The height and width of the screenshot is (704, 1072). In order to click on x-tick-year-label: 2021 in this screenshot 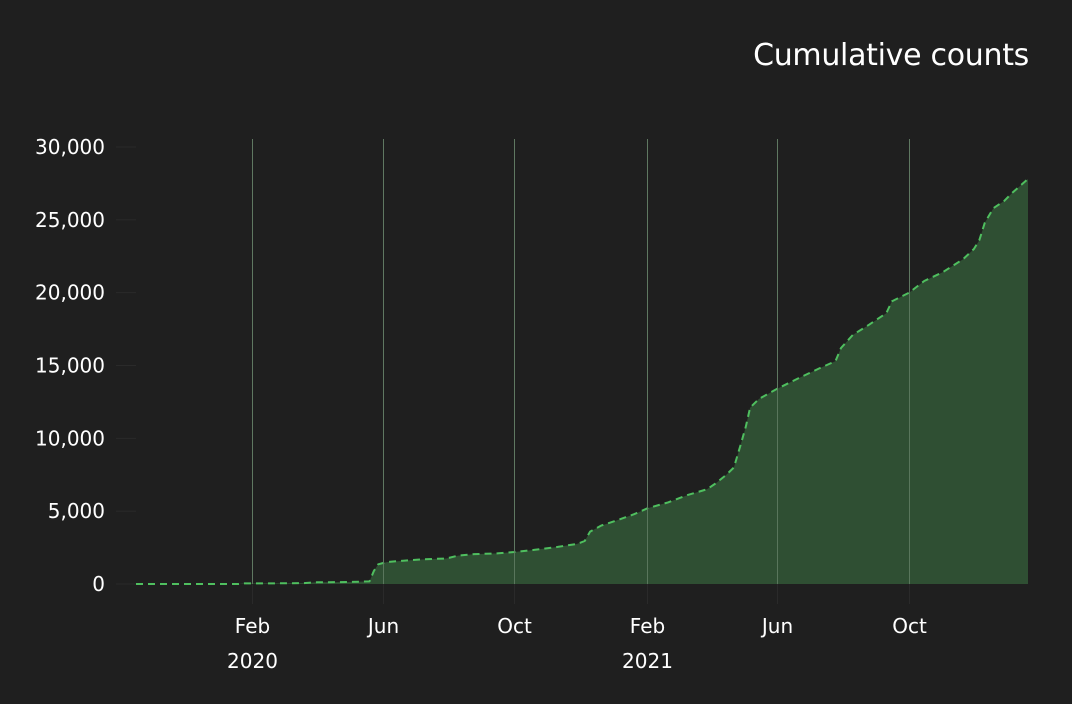, I will do `click(647, 661)`.